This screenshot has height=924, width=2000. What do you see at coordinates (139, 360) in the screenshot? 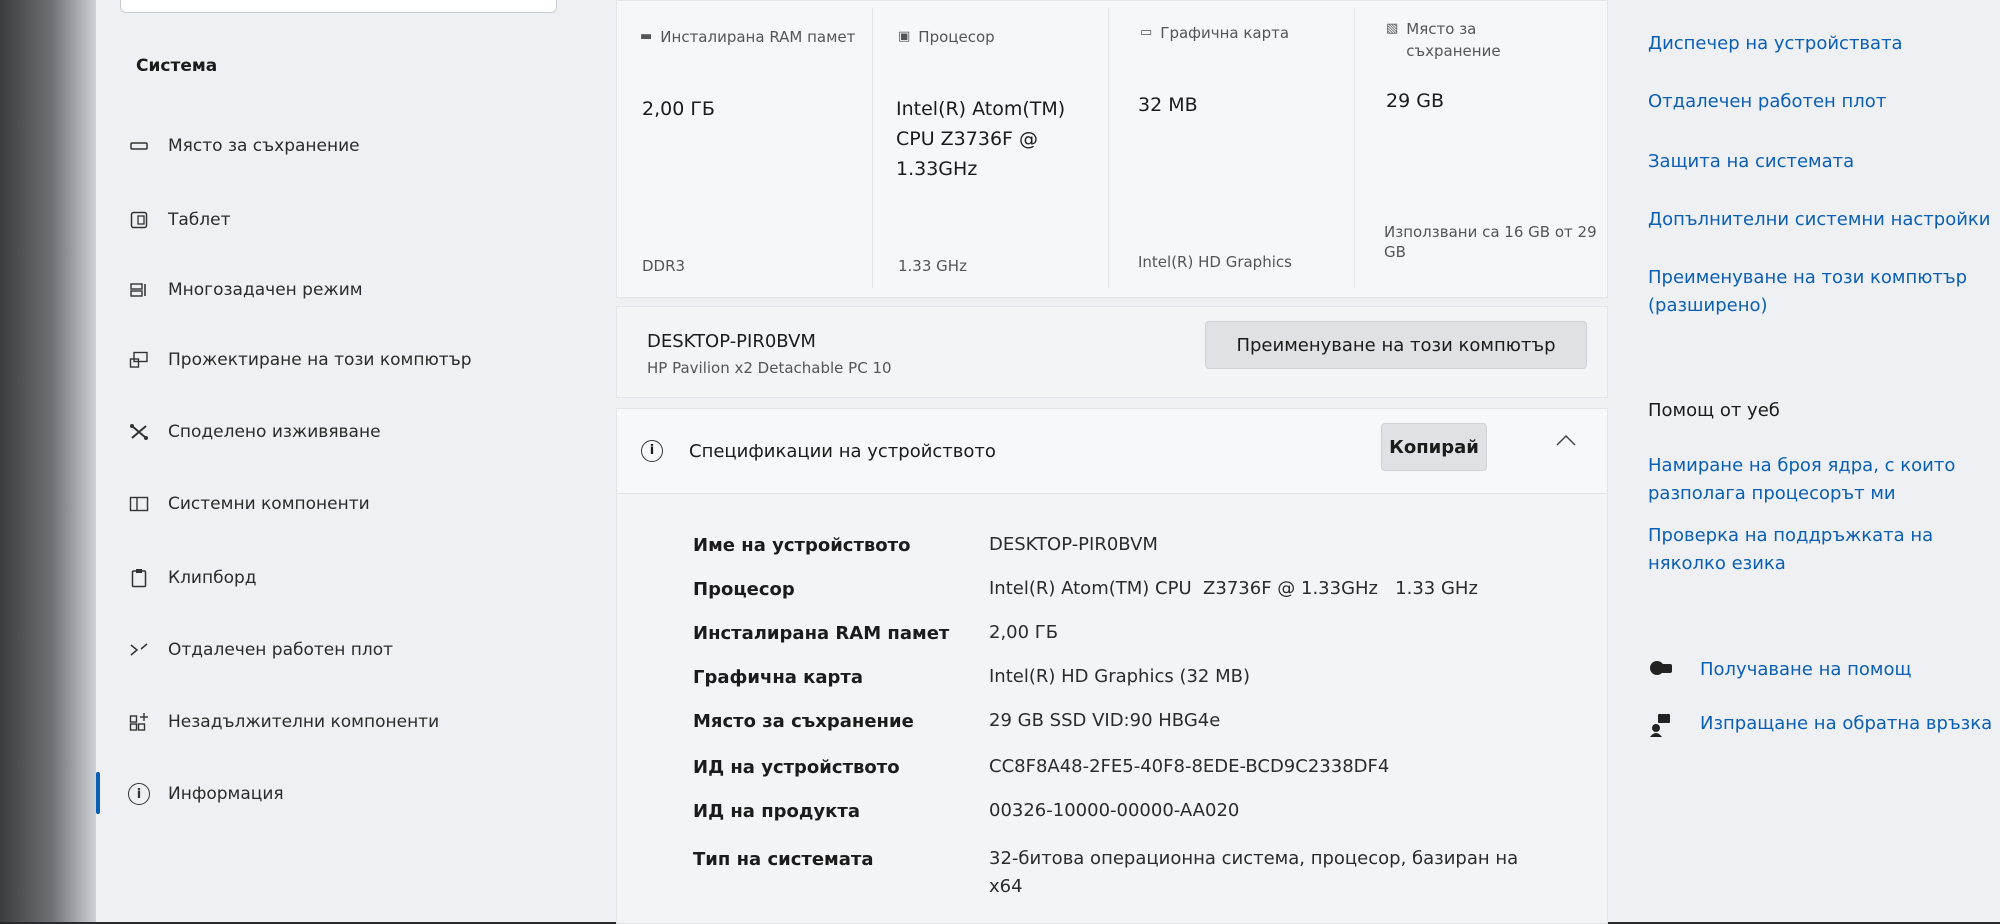
I see `projection-icon` at bounding box center [139, 360].